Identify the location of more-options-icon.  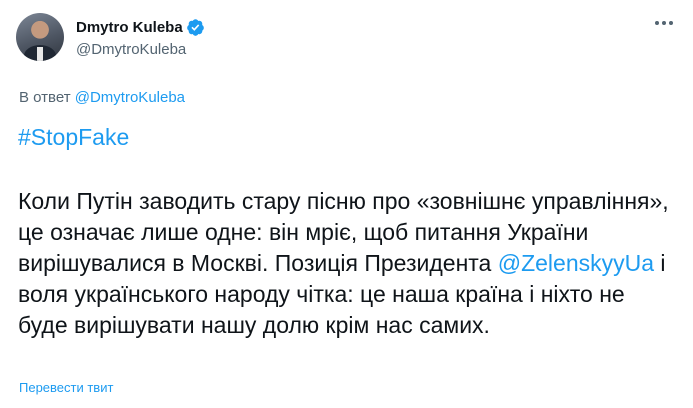
(664, 23).